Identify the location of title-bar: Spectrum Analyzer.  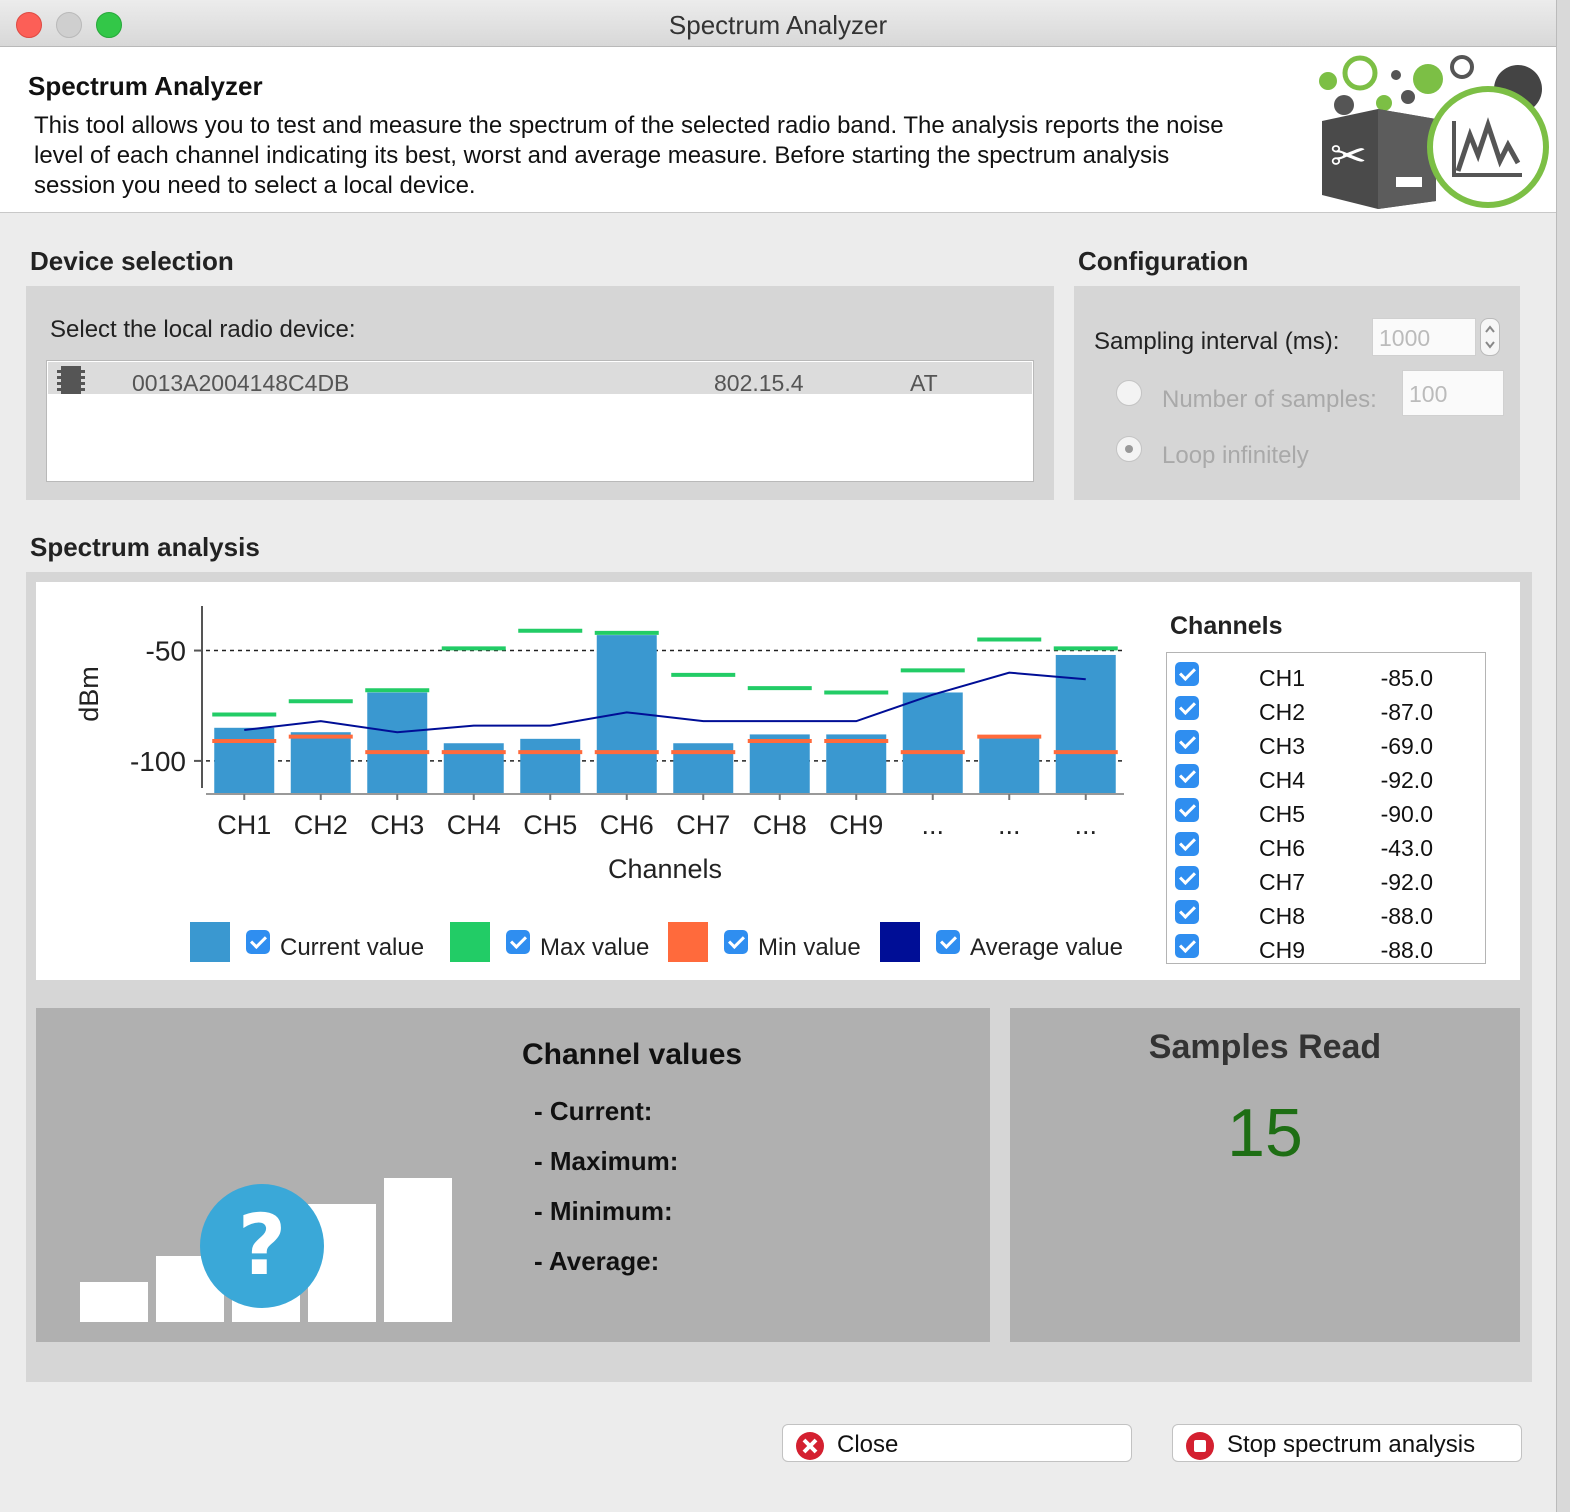
(778, 23).